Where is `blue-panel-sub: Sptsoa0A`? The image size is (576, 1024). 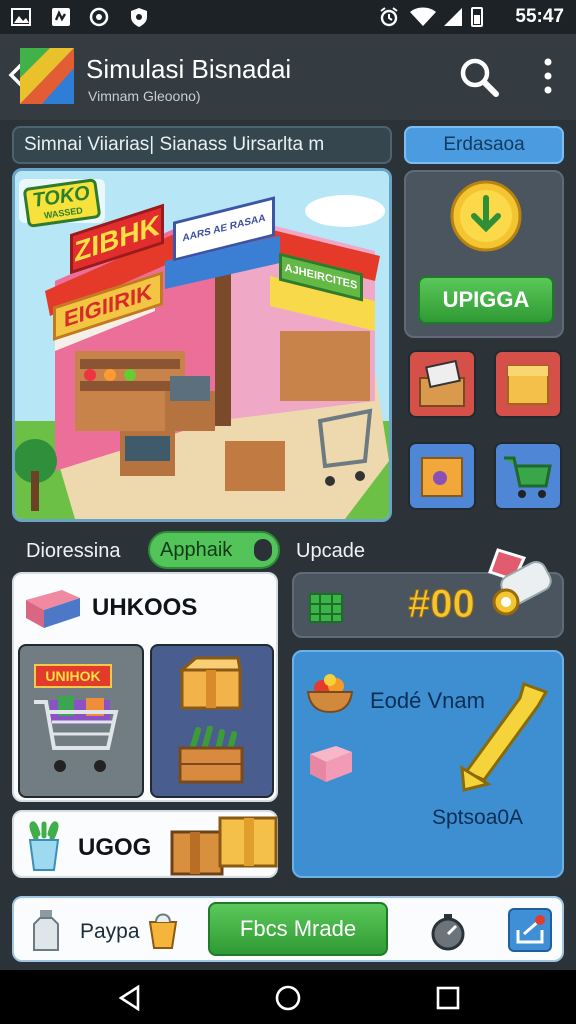 blue-panel-sub: Sptsoa0A is located at coordinates (478, 817).